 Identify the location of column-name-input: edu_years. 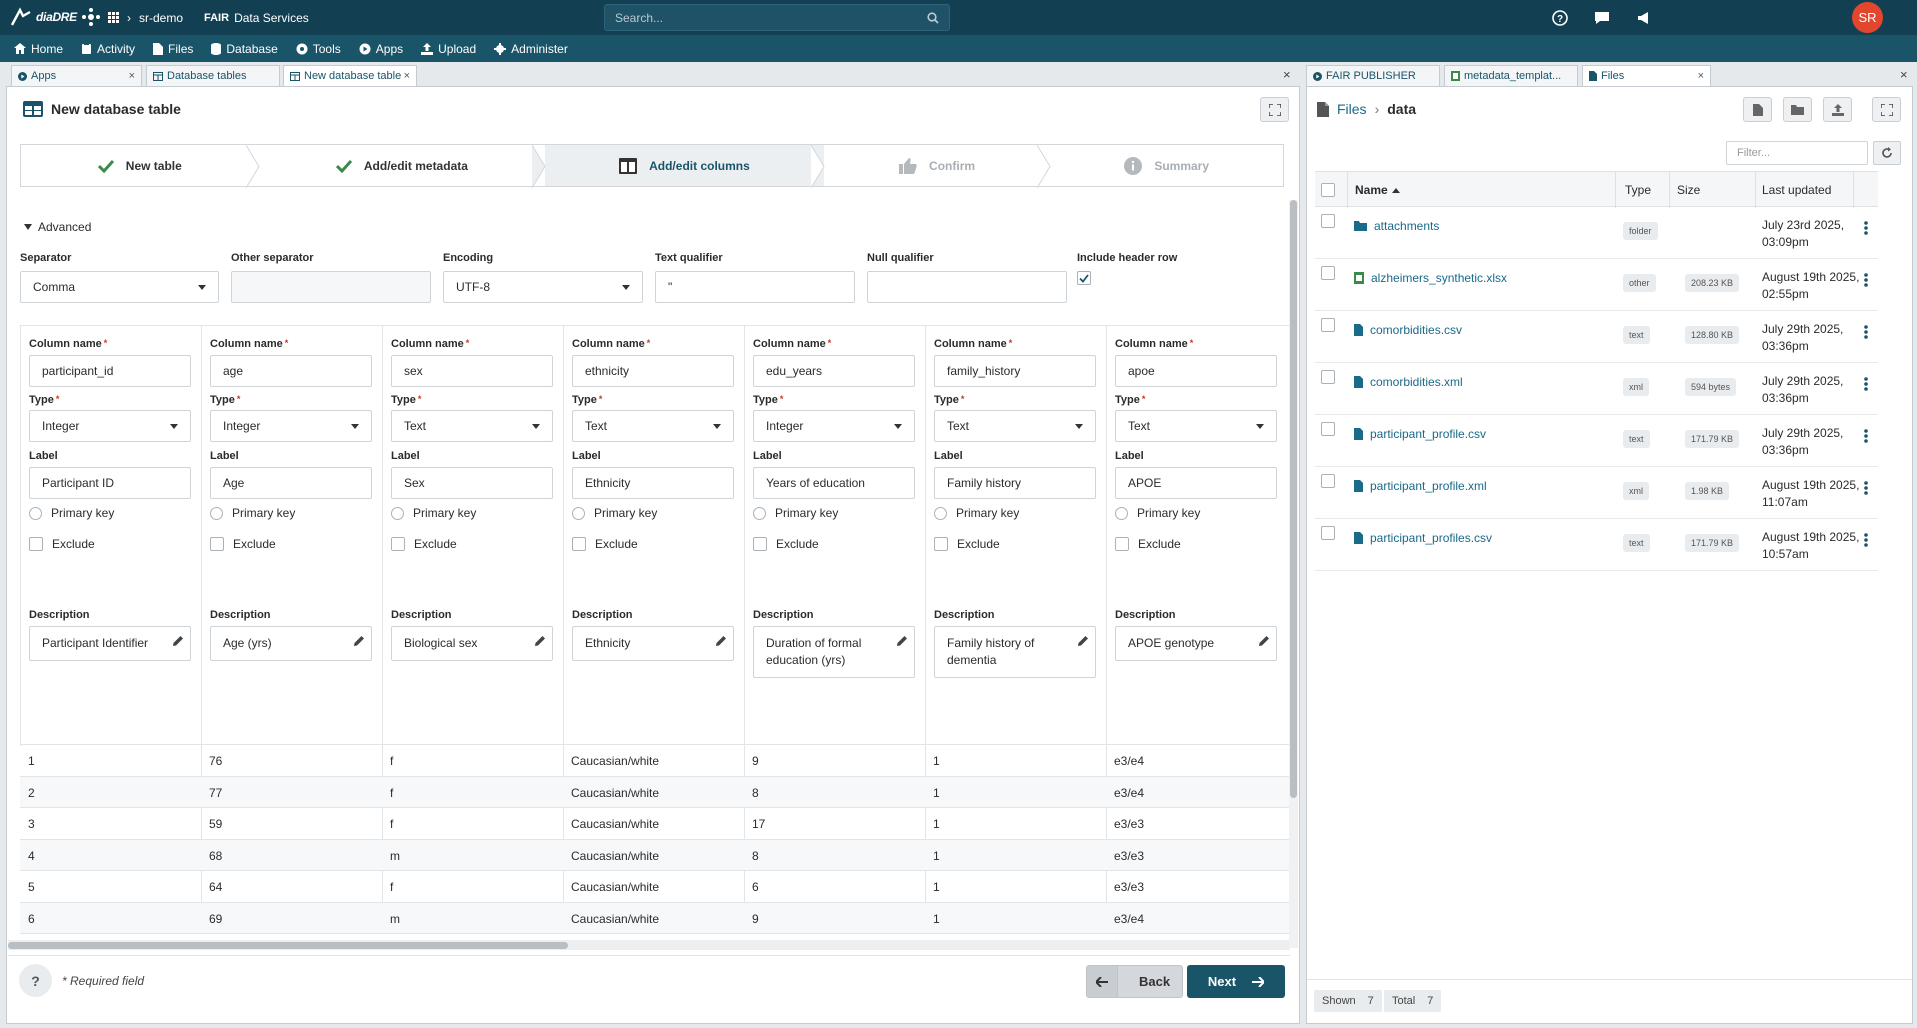
(834, 371).